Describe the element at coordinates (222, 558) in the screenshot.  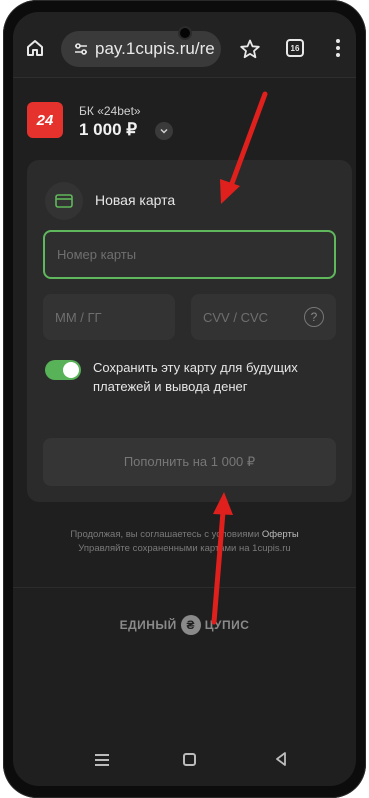
I see `annotation-arrow-bottom` at that location.